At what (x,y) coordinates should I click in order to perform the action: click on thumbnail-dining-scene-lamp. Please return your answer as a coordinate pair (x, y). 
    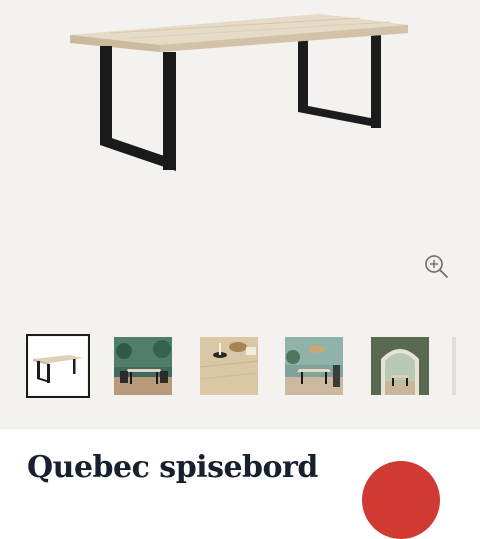
    Looking at the image, I should click on (314, 366).